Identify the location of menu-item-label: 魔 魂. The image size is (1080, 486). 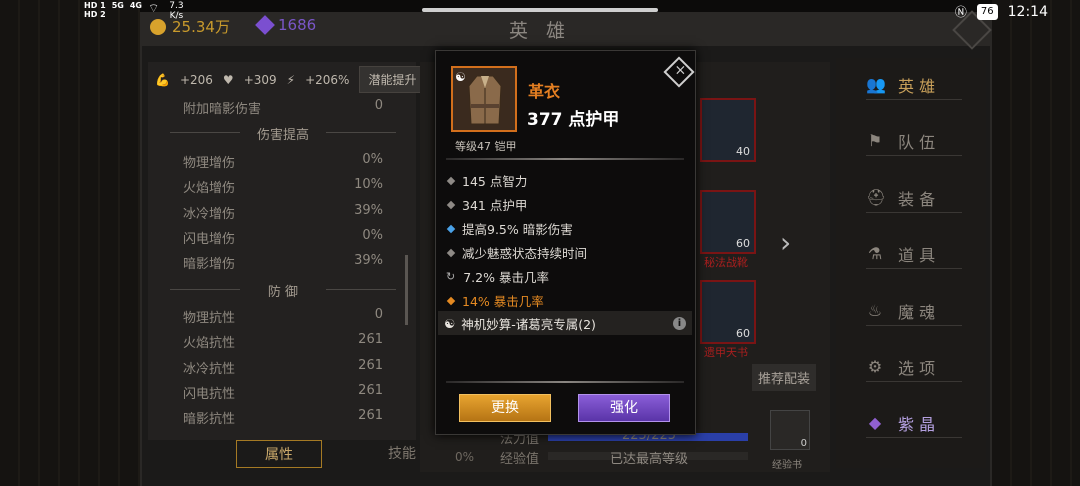
(917, 312).